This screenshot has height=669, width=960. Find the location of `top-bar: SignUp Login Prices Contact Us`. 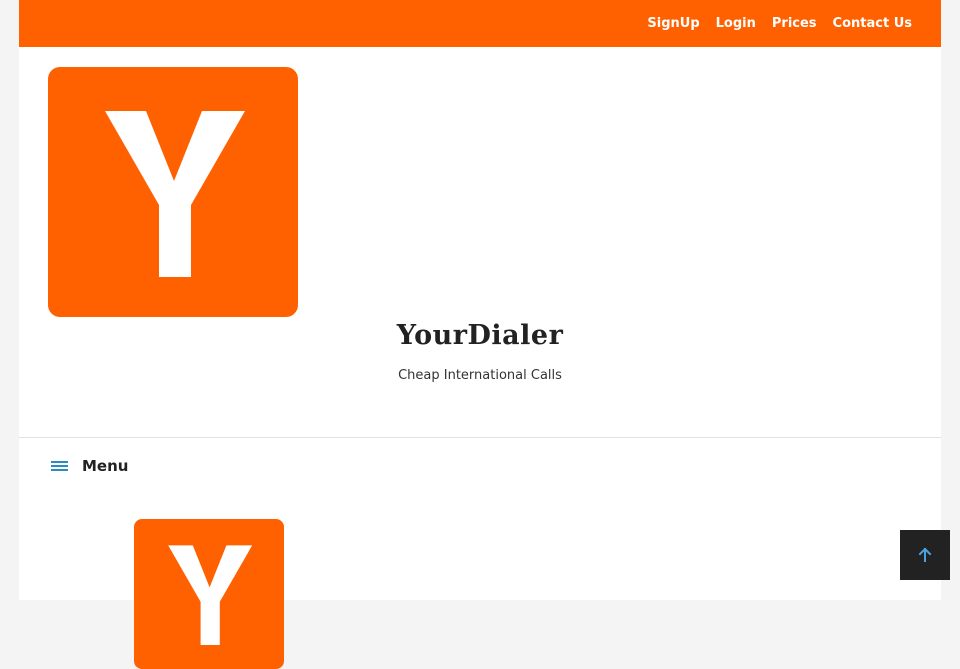

top-bar: SignUp Login Prices Contact Us is located at coordinates (480, 23).